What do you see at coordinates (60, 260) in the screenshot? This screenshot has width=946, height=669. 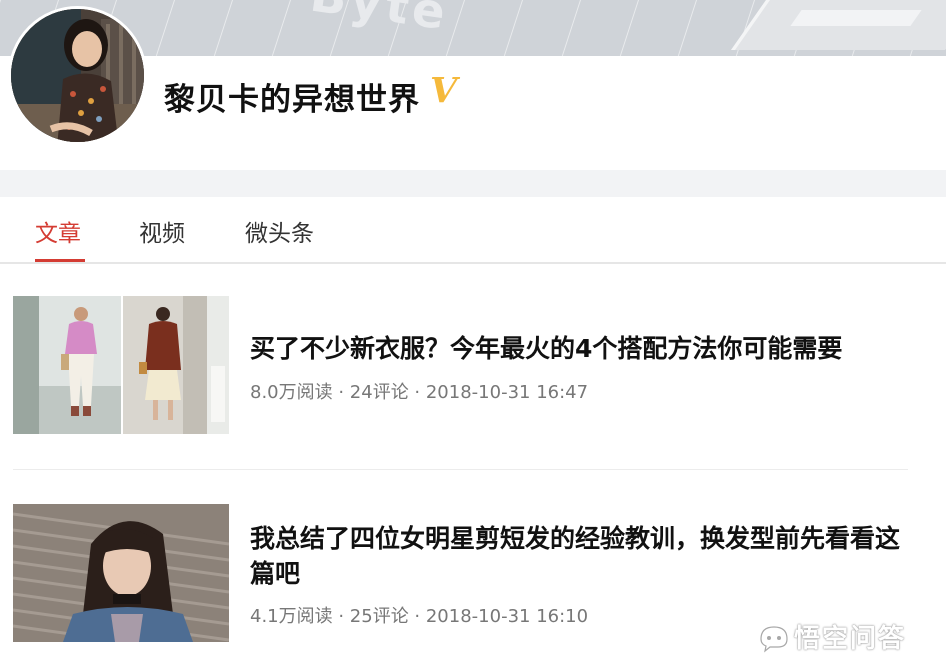 I see `active-tab-indicator` at bounding box center [60, 260].